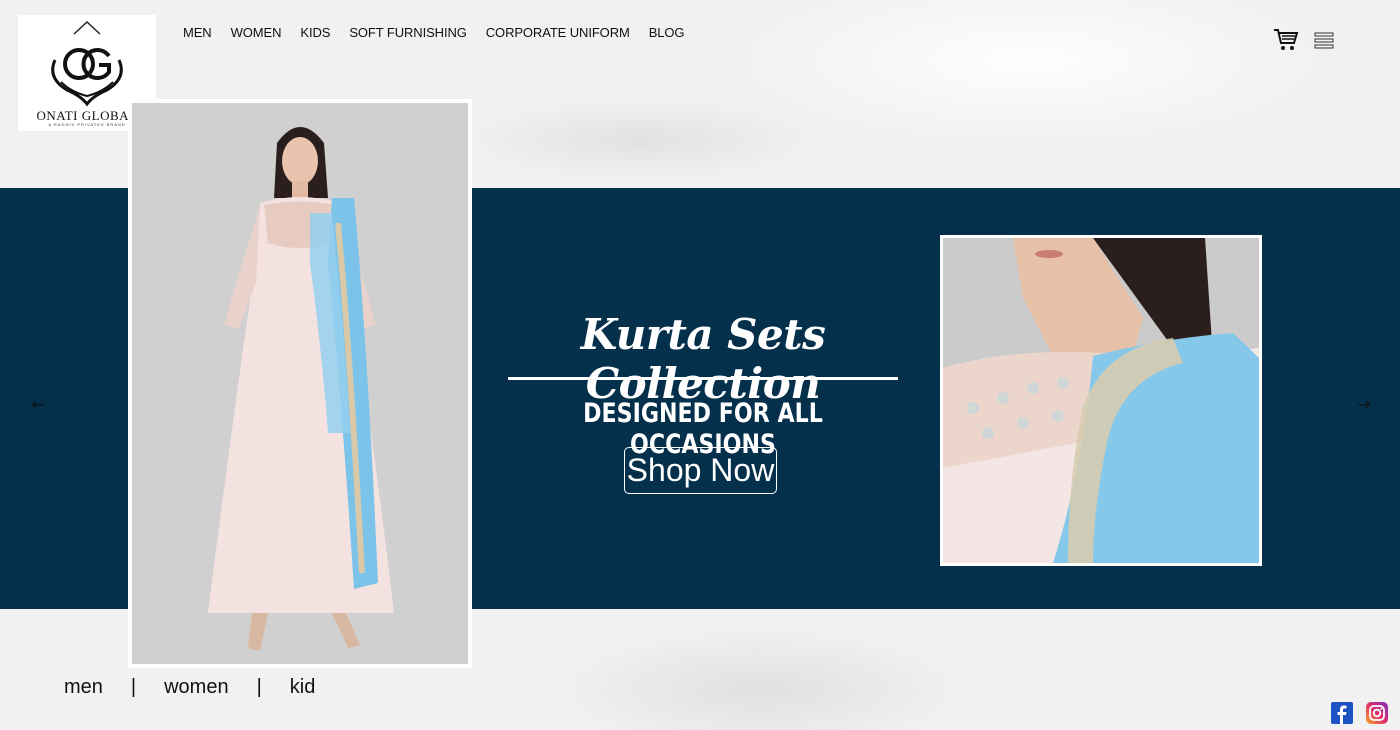 The height and width of the screenshot is (730, 1400). I want to click on instagram-icon, so click(1377, 713).